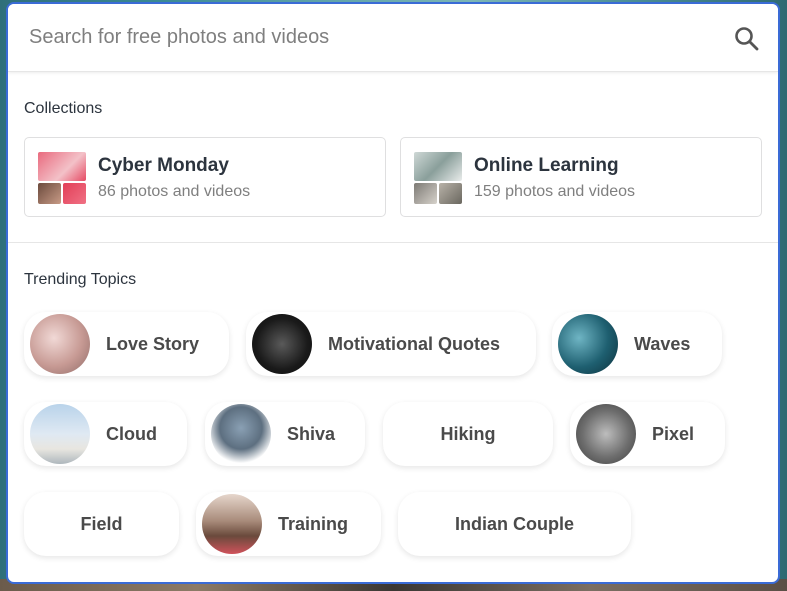  What do you see at coordinates (153, 343) in the screenshot?
I see `topic-label: Love Story` at bounding box center [153, 343].